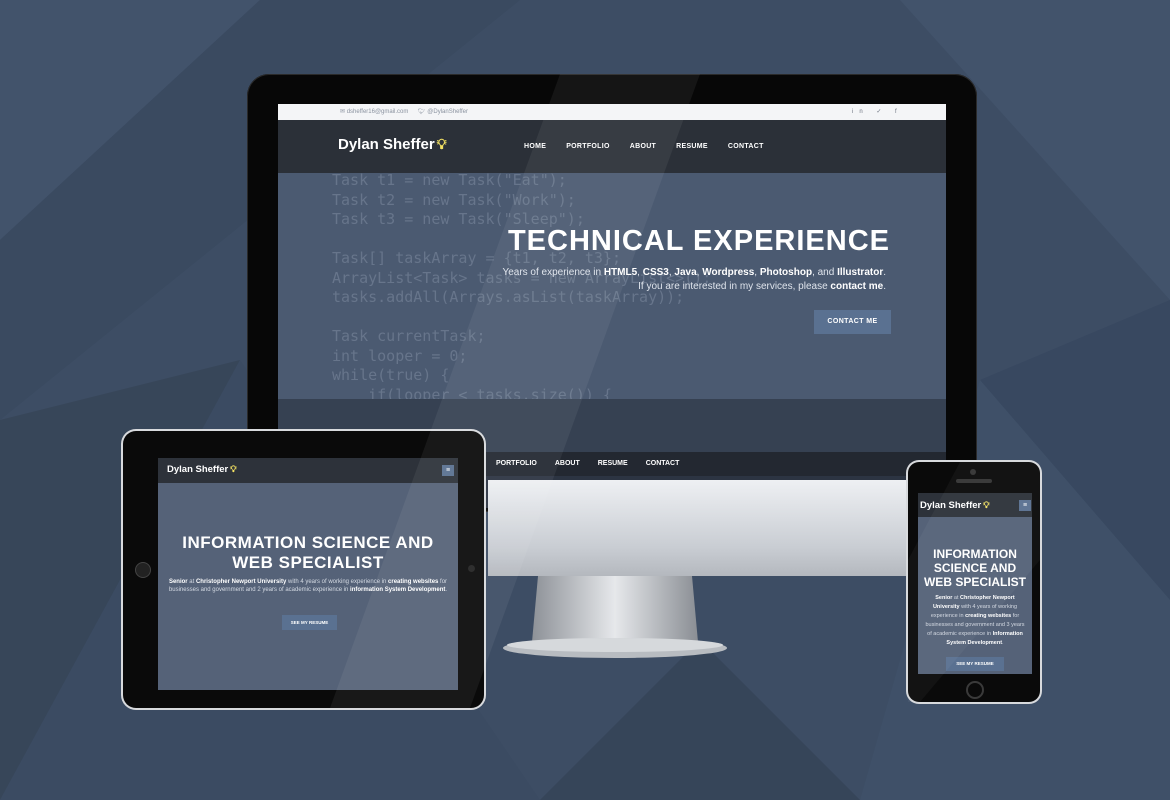 Image resolution: width=1170 pixels, height=800 pixels. What do you see at coordinates (663, 463) in the screenshot?
I see `subnav-contact: CONTACT` at bounding box center [663, 463].